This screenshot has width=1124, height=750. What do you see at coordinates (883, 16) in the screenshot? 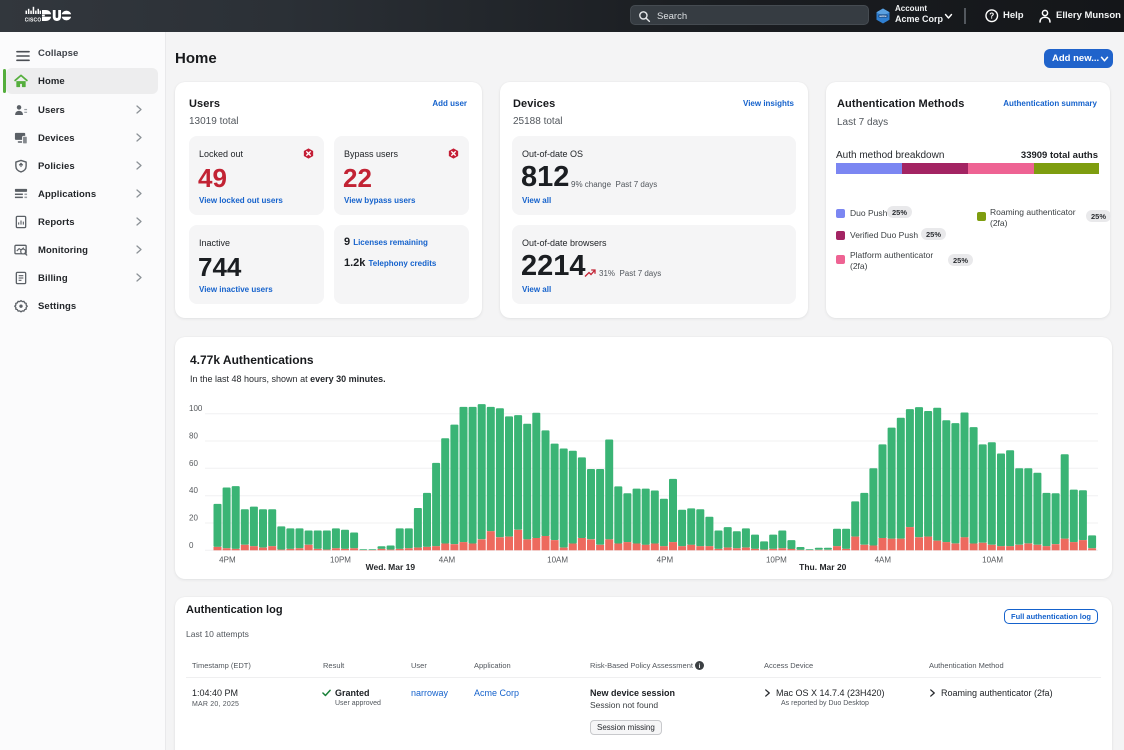
I see `svg-text: acme` at bounding box center [883, 16].